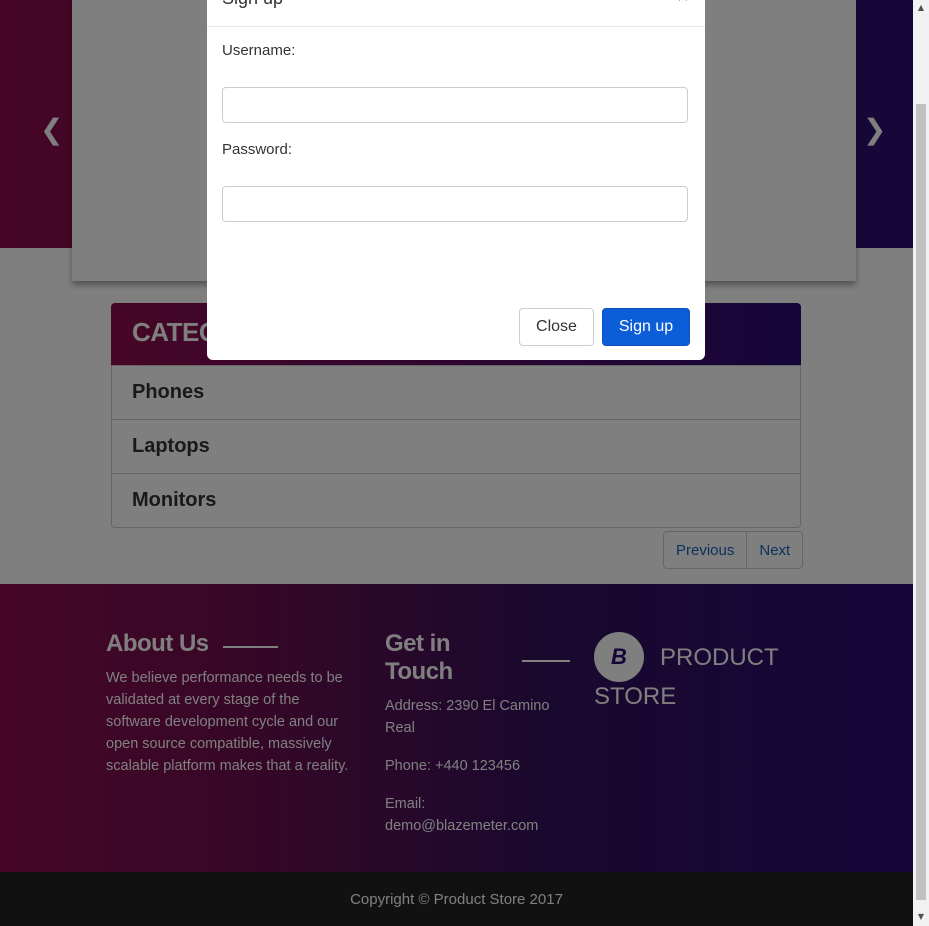 The height and width of the screenshot is (926, 929). Describe the element at coordinates (921, 8) in the screenshot. I see `scroll-up-icon: ▲` at that location.